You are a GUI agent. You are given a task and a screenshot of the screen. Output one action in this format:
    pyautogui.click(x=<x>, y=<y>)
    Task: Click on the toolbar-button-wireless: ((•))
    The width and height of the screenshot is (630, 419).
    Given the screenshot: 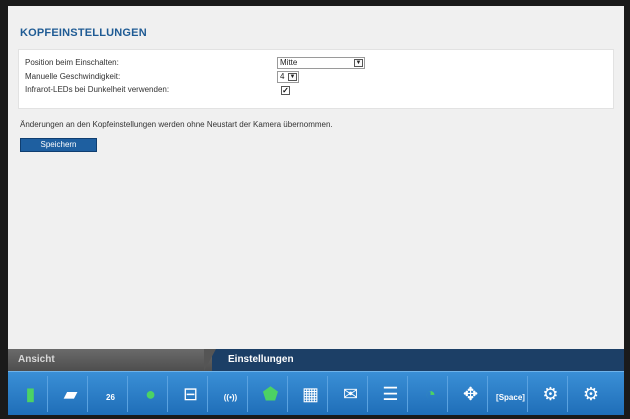 What is the action you would take?
    pyautogui.click(x=231, y=394)
    